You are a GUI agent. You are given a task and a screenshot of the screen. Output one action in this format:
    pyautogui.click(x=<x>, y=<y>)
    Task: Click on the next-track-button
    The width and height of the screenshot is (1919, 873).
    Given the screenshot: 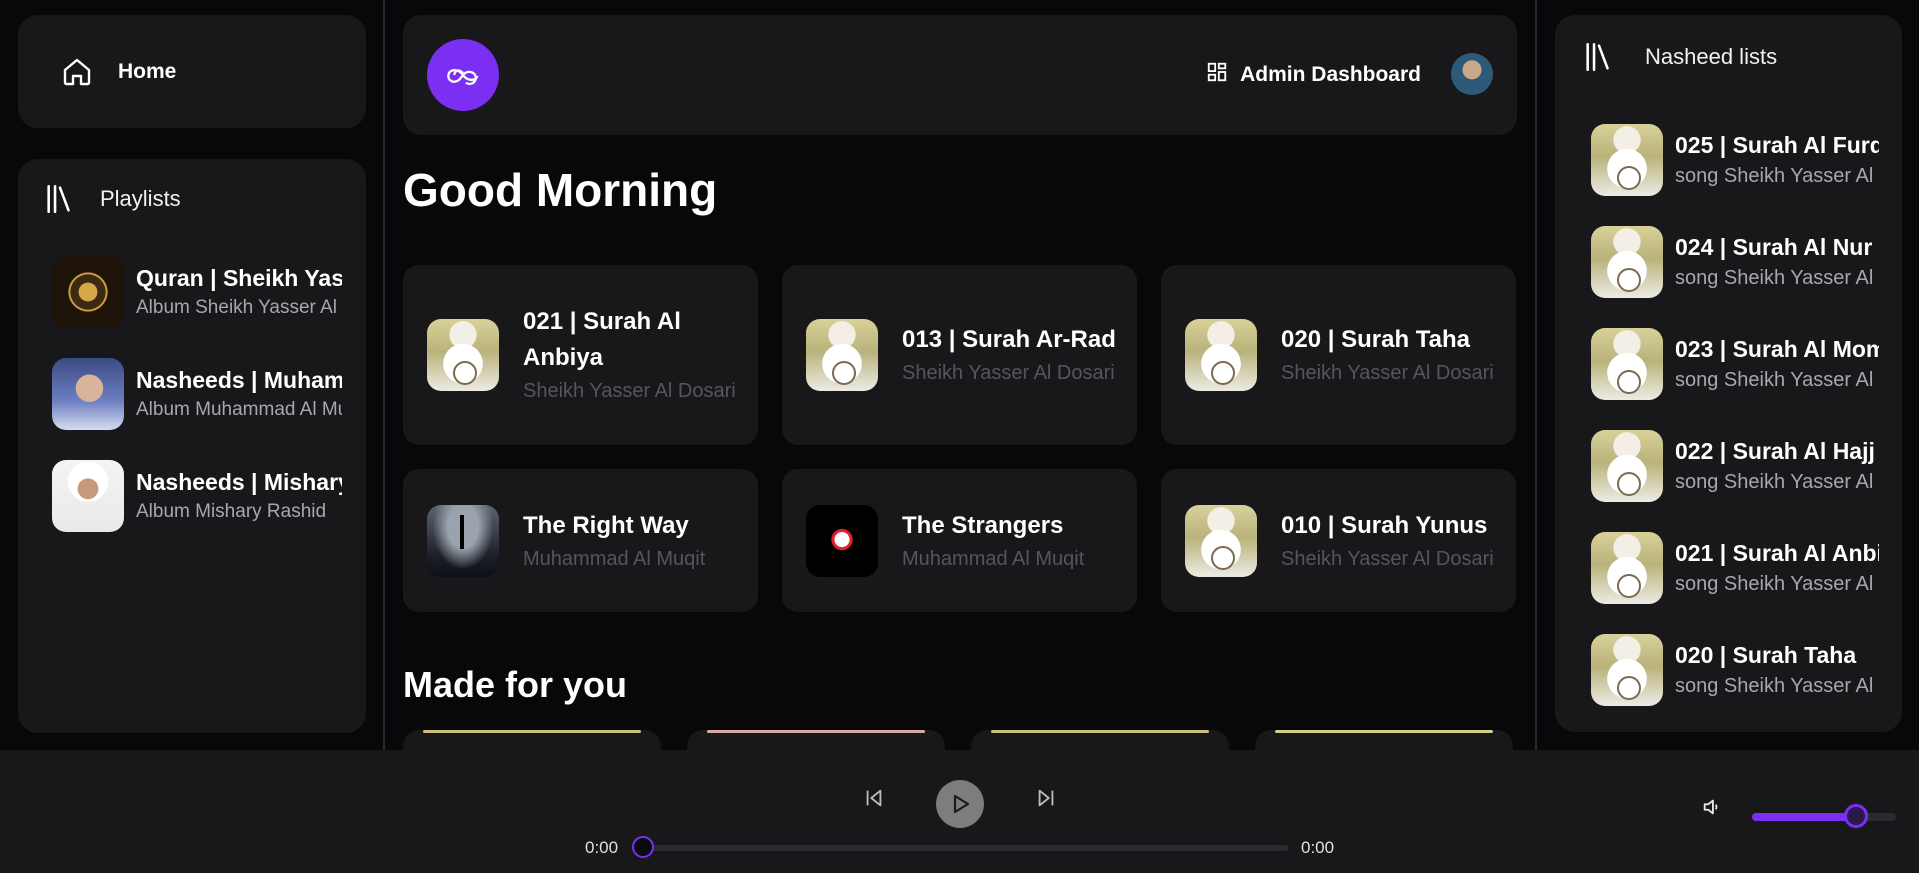 What is the action you would take?
    pyautogui.click(x=1046, y=798)
    